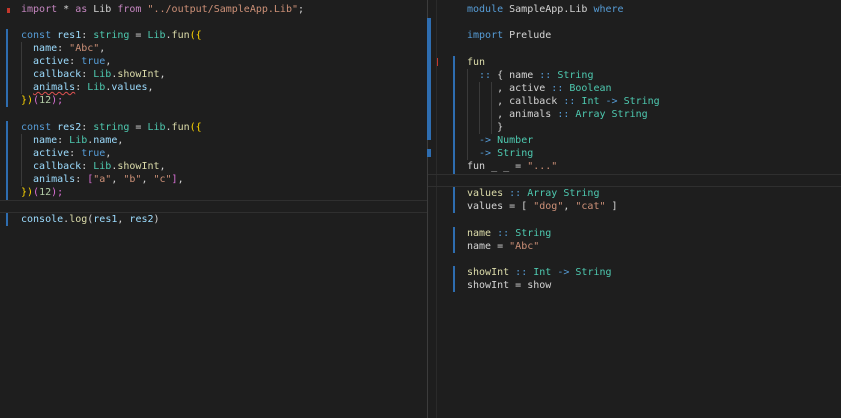  What do you see at coordinates (634, 75) in the screenshot?
I see `code-line-sig-name: :: { name :: String` at bounding box center [634, 75].